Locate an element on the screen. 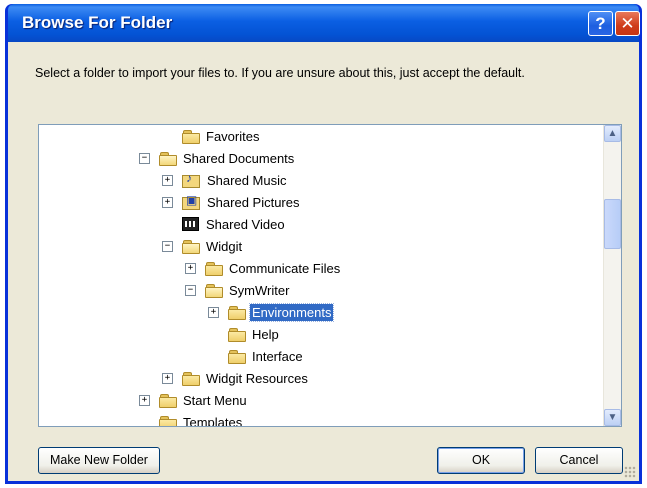 The height and width of the screenshot is (488, 647). scrollbar-thumb is located at coordinates (612, 224).